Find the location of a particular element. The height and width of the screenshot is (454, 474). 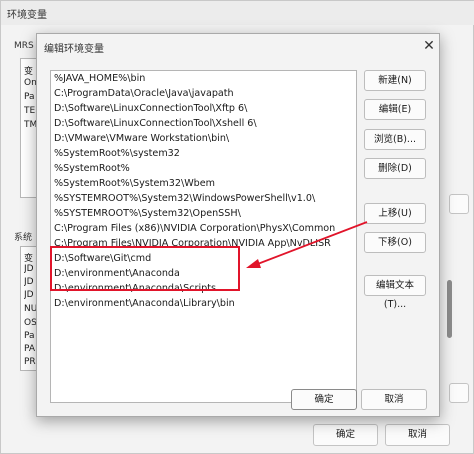

parent-scrollbar is located at coordinates (449, 309).